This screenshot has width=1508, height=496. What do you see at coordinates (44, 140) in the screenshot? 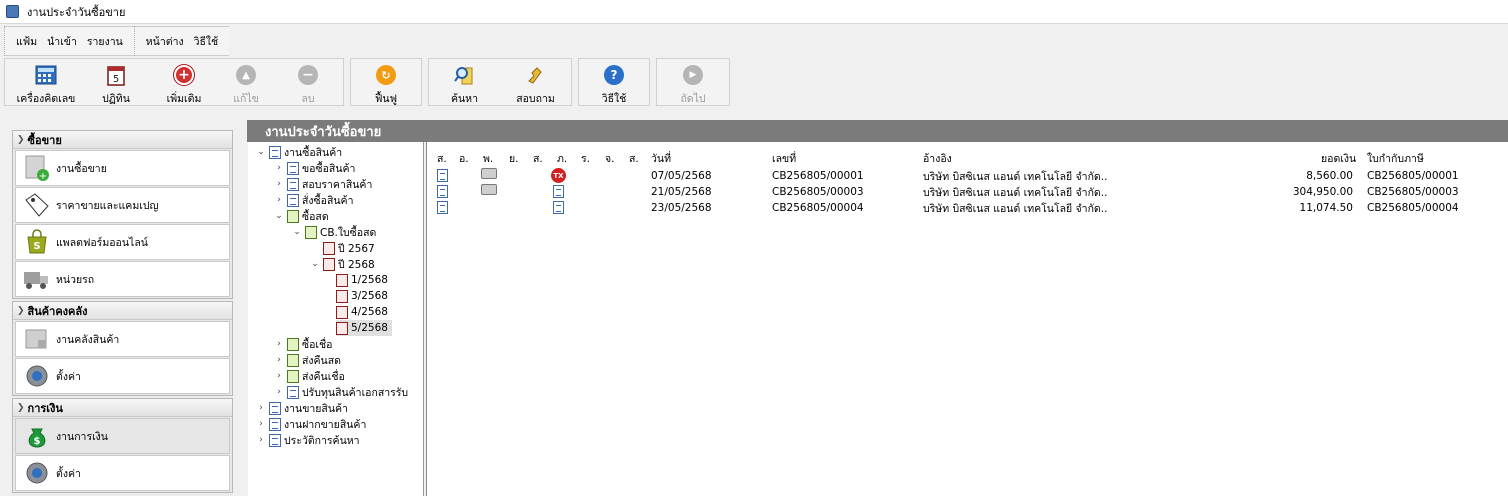
I see `section-title: ซื้อขาย` at bounding box center [44, 140].